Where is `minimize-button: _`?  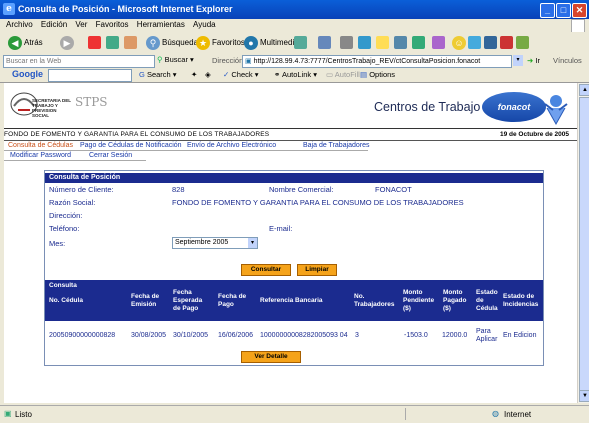 minimize-button: _ is located at coordinates (547, 10).